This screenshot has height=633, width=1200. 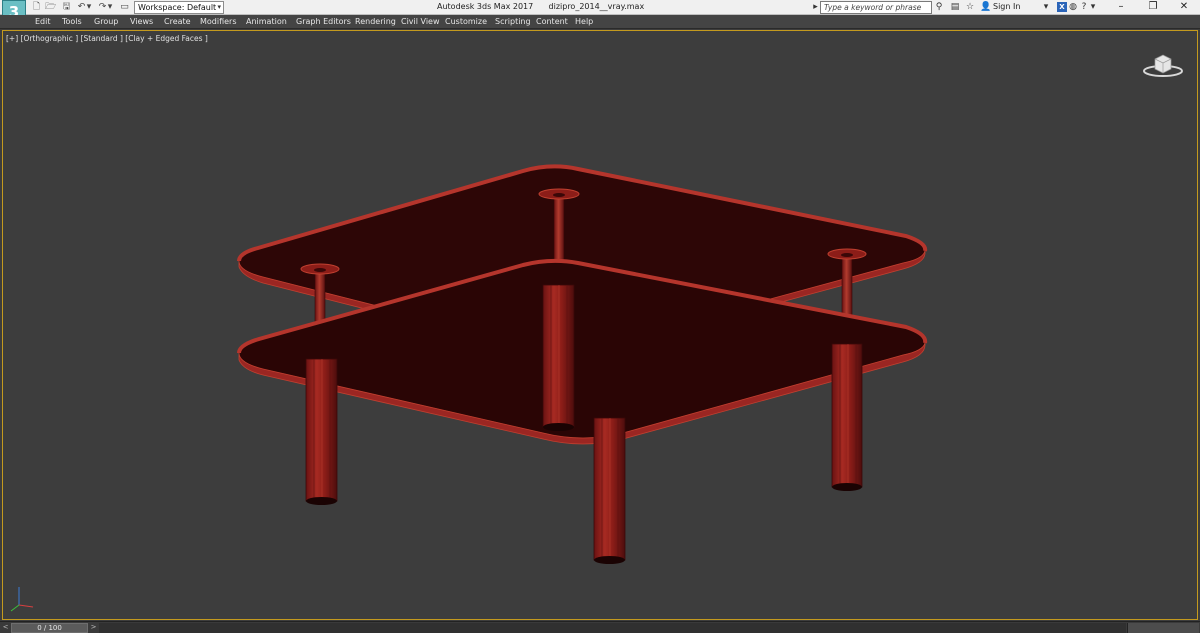 What do you see at coordinates (955, 7) in the screenshot?
I see `communication-center-icon: ▤` at bounding box center [955, 7].